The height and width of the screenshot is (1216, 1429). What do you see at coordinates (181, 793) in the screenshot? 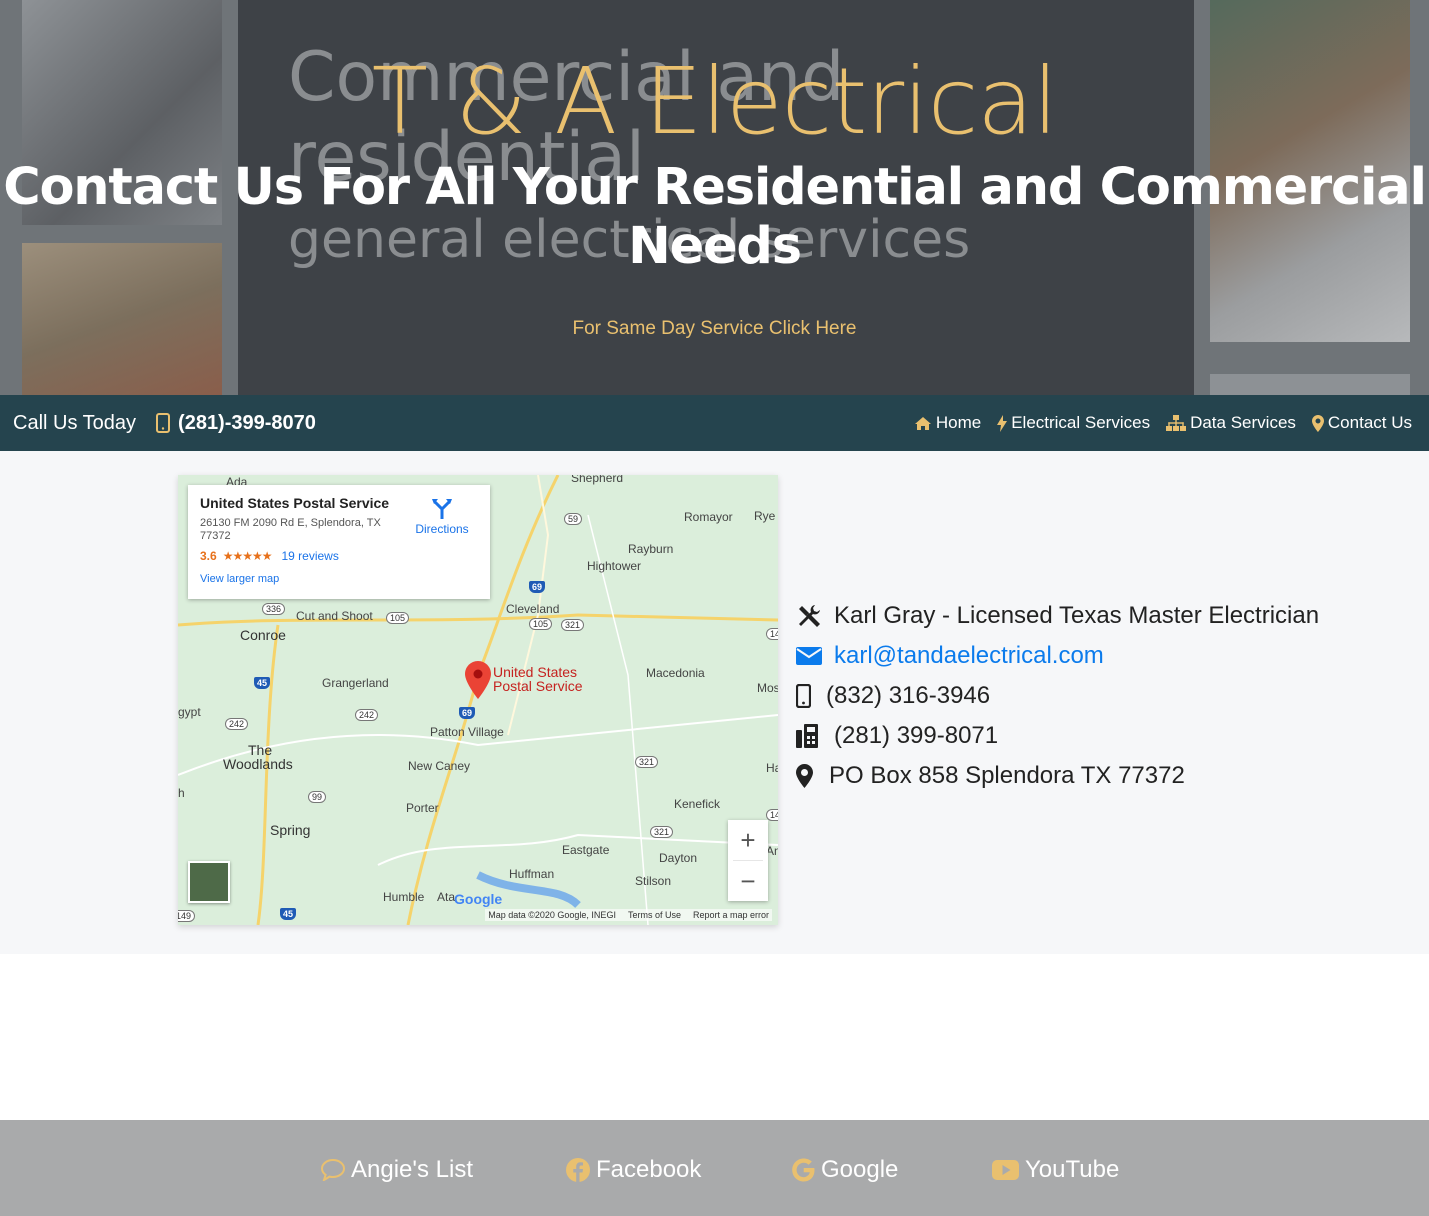
I see `map-label-h: h` at bounding box center [181, 793].